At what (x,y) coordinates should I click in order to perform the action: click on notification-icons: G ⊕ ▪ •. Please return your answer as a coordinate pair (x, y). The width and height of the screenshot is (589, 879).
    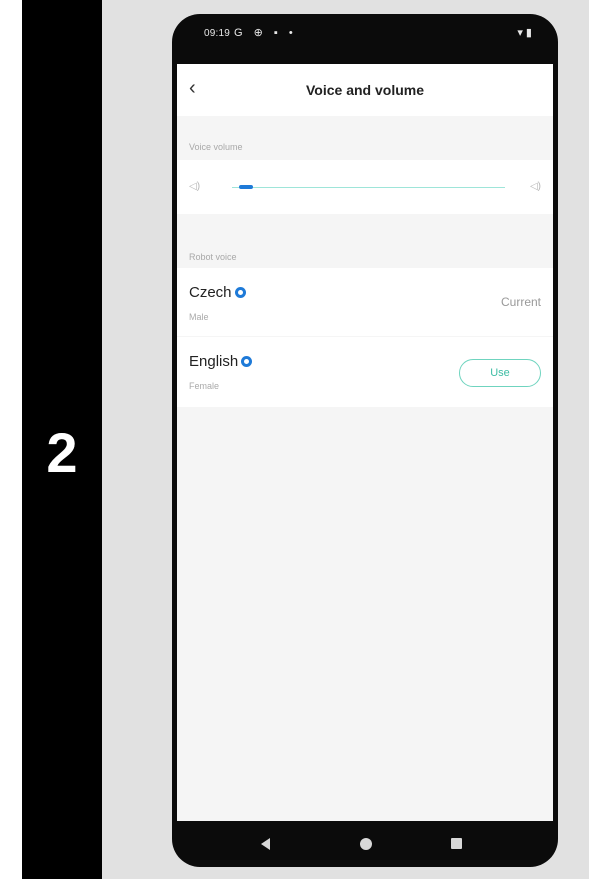
    Looking at the image, I should click on (265, 33).